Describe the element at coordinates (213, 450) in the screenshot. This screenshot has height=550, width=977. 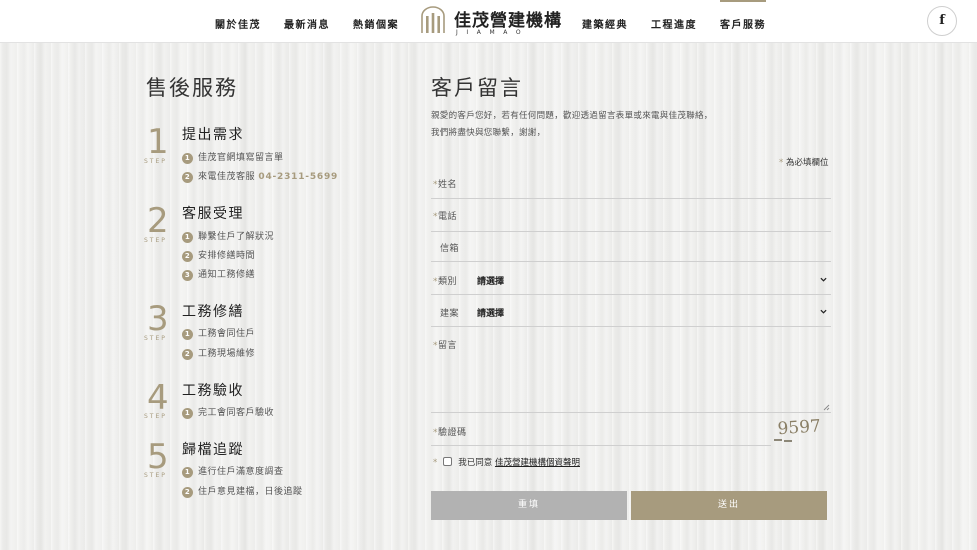
I see `step-title: 歸檔追蹤` at that location.